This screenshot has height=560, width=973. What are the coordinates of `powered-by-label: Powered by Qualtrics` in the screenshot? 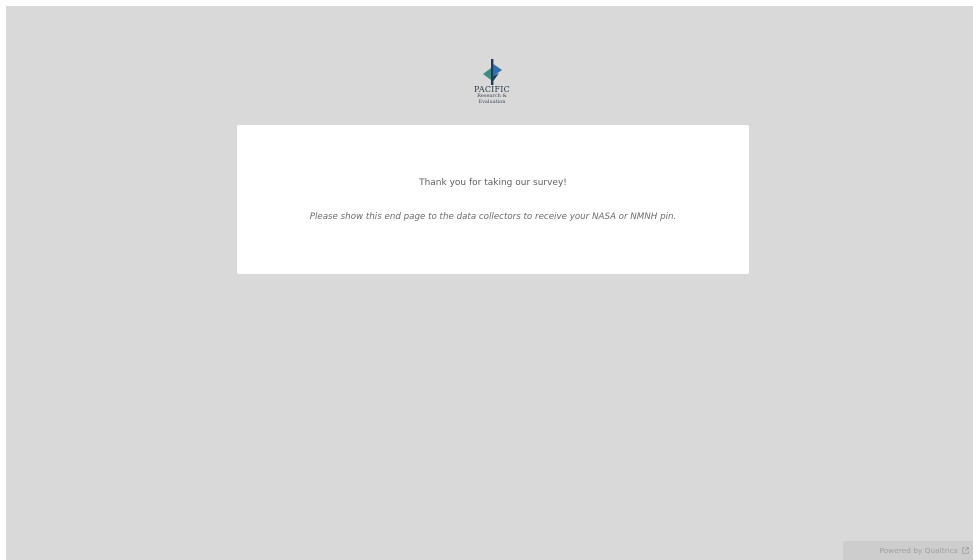 It's located at (918, 550).